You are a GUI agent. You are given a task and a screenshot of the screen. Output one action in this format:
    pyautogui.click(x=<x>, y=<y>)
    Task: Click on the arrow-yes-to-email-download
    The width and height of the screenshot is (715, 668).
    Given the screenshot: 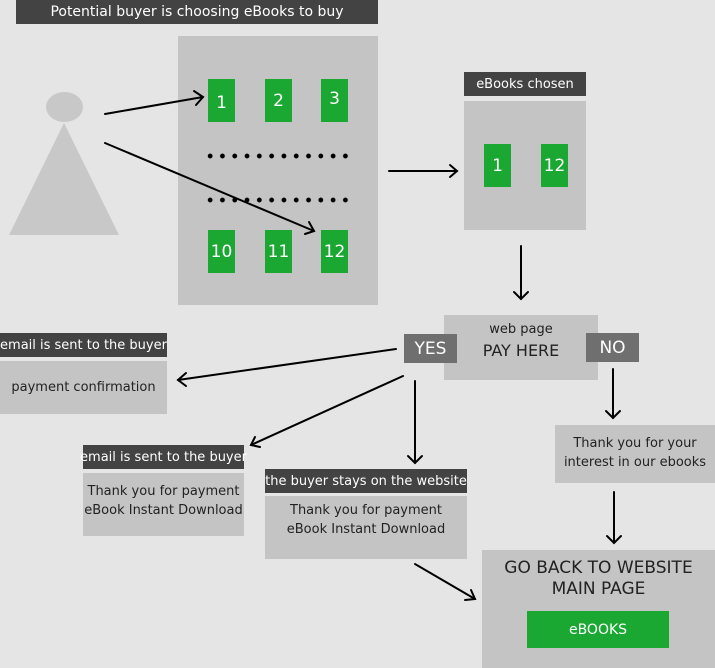 What is the action you would take?
    pyautogui.click(x=326, y=411)
    